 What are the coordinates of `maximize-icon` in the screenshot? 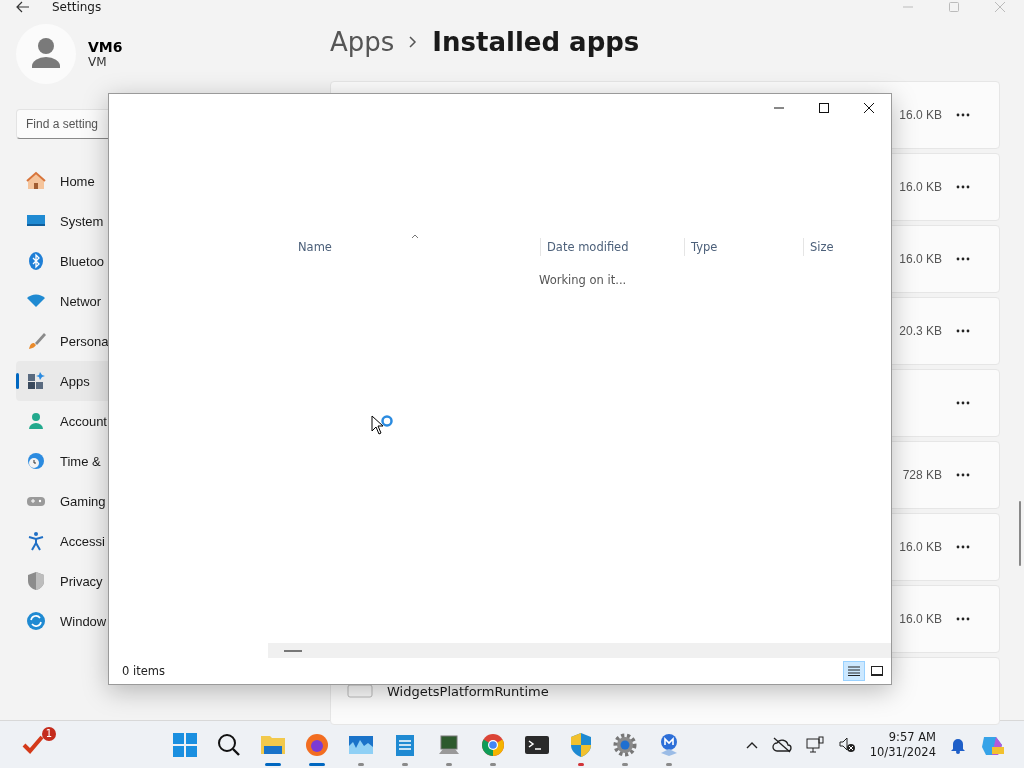 It's located at (823, 108).